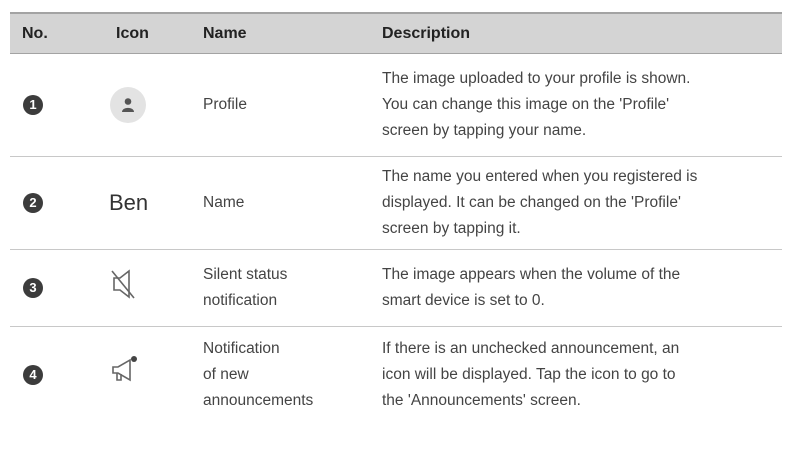 The height and width of the screenshot is (458, 790). Describe the element at coordinates (128, 105) in the screenshot. I see `person-icon` at that location.